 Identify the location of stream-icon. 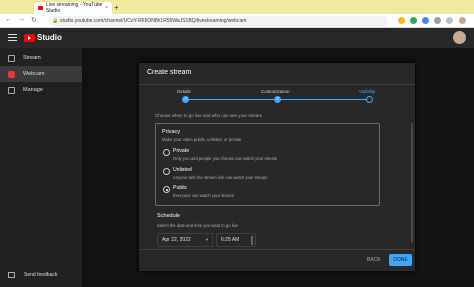
(11, 58).